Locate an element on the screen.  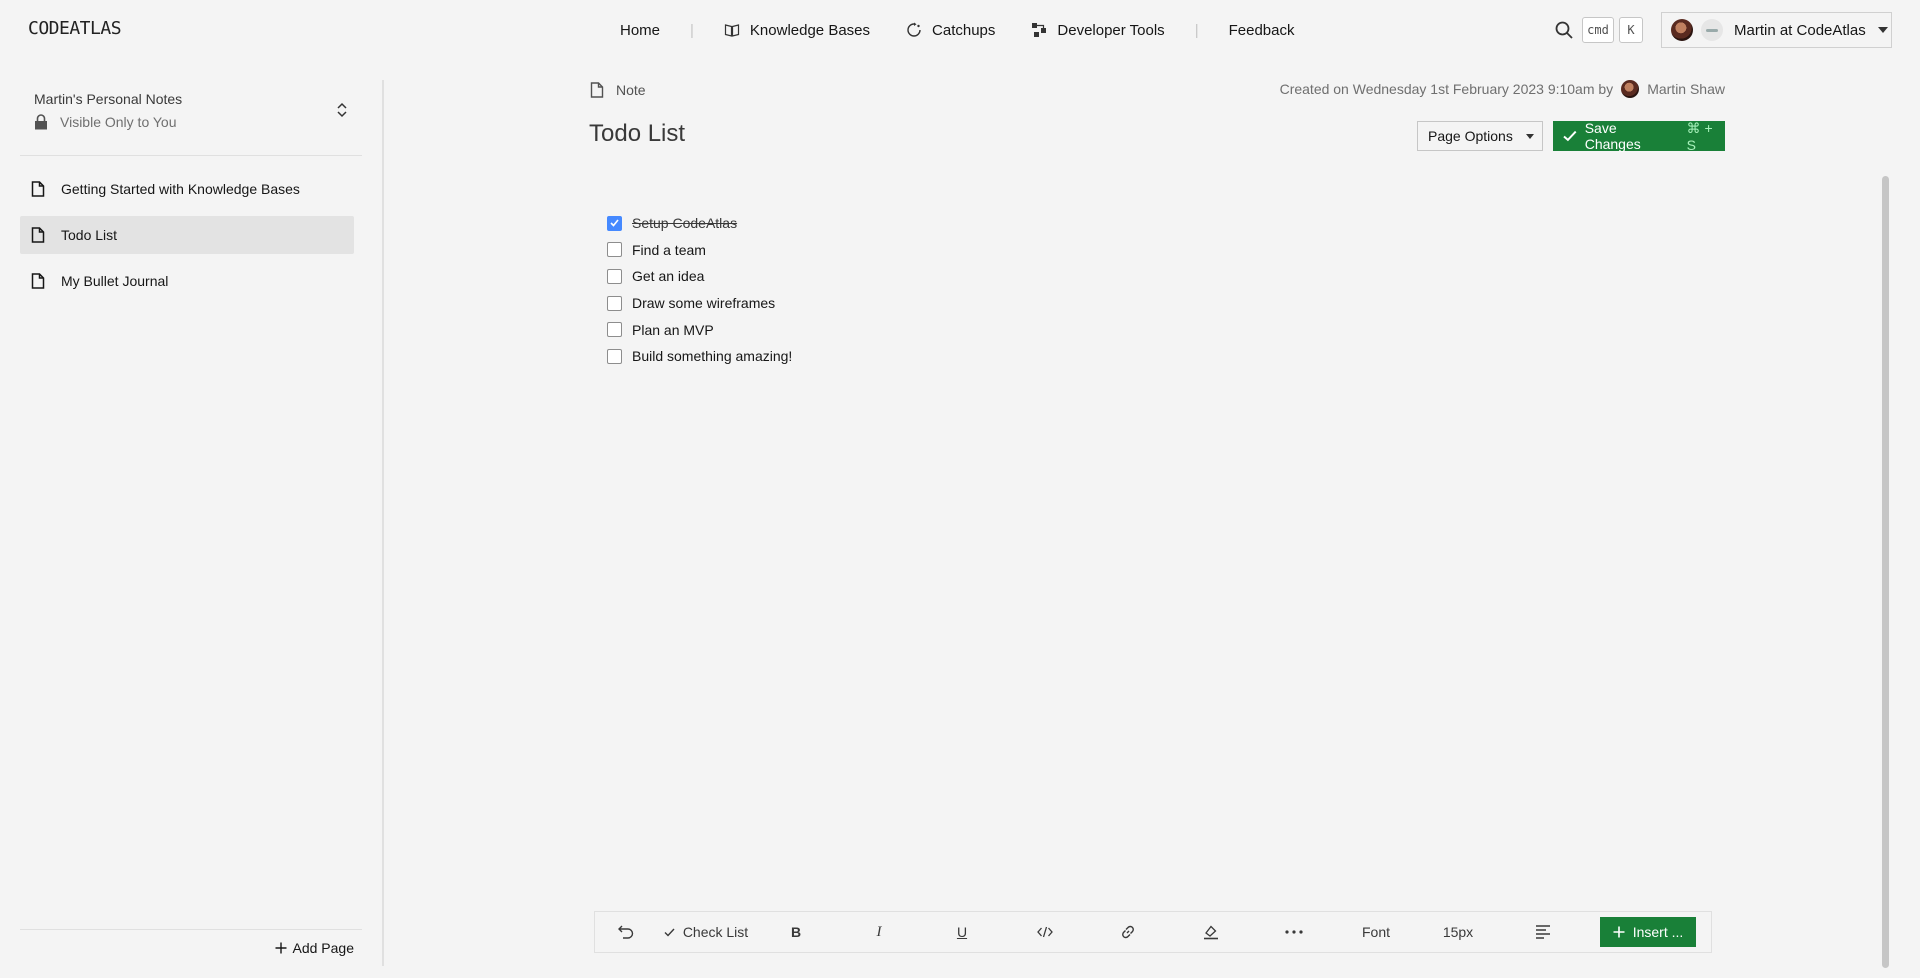
more-options-button is located at coordinates (1294, 932).